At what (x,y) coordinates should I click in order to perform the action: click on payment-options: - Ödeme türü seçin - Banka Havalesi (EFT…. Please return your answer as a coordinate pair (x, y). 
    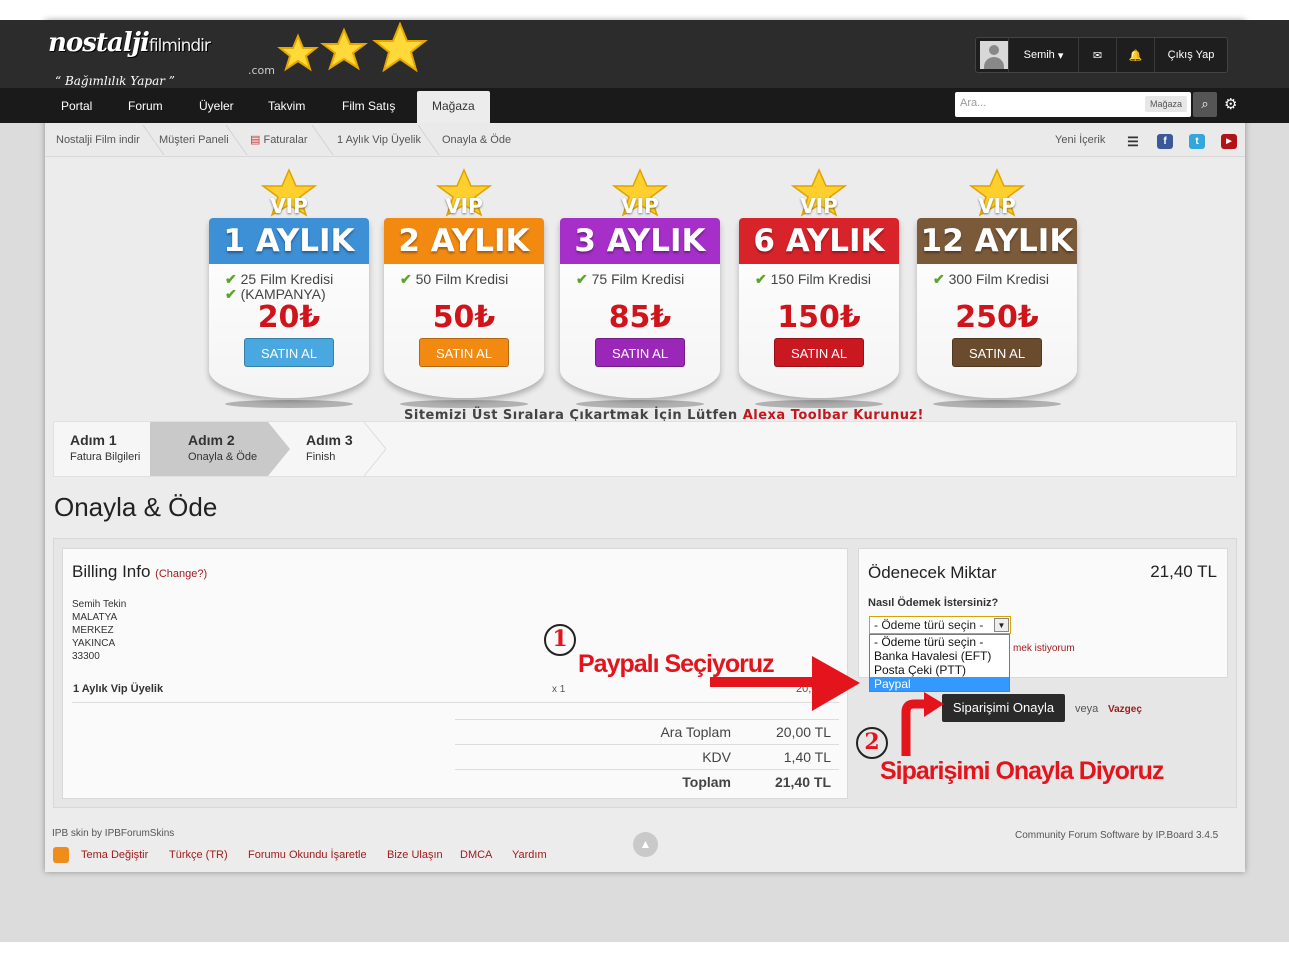
    Looking at the image, I should click on (939, 663).